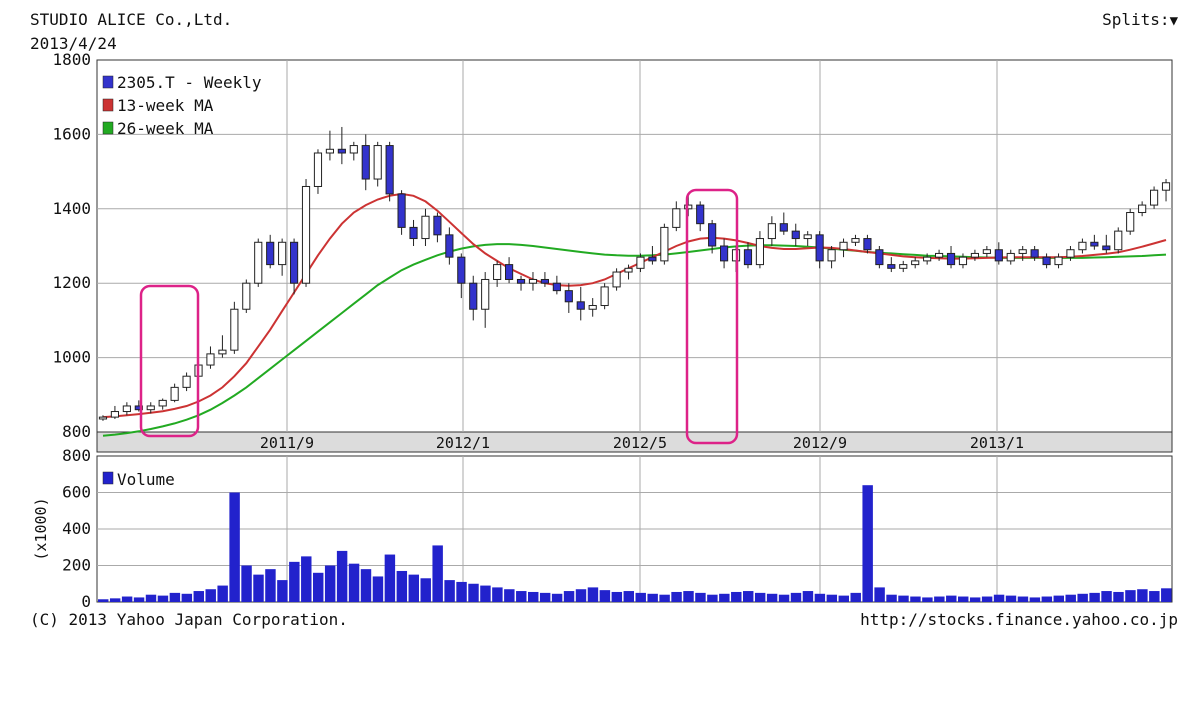 The image size is (1200, 723). I want to click on legend-label: 2305.T - Weekly, so click(189, 82).